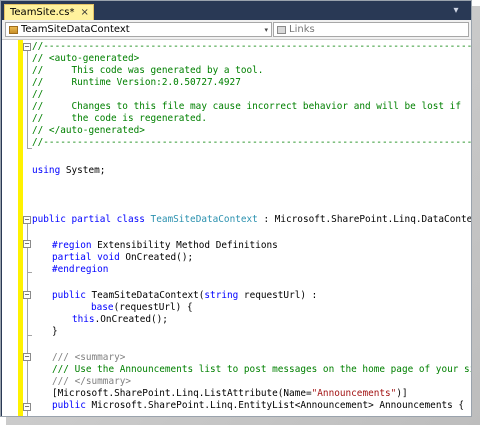 The image size is (480, 425). I want to click on code-line: // </auto-generated>, so click(88, 130).